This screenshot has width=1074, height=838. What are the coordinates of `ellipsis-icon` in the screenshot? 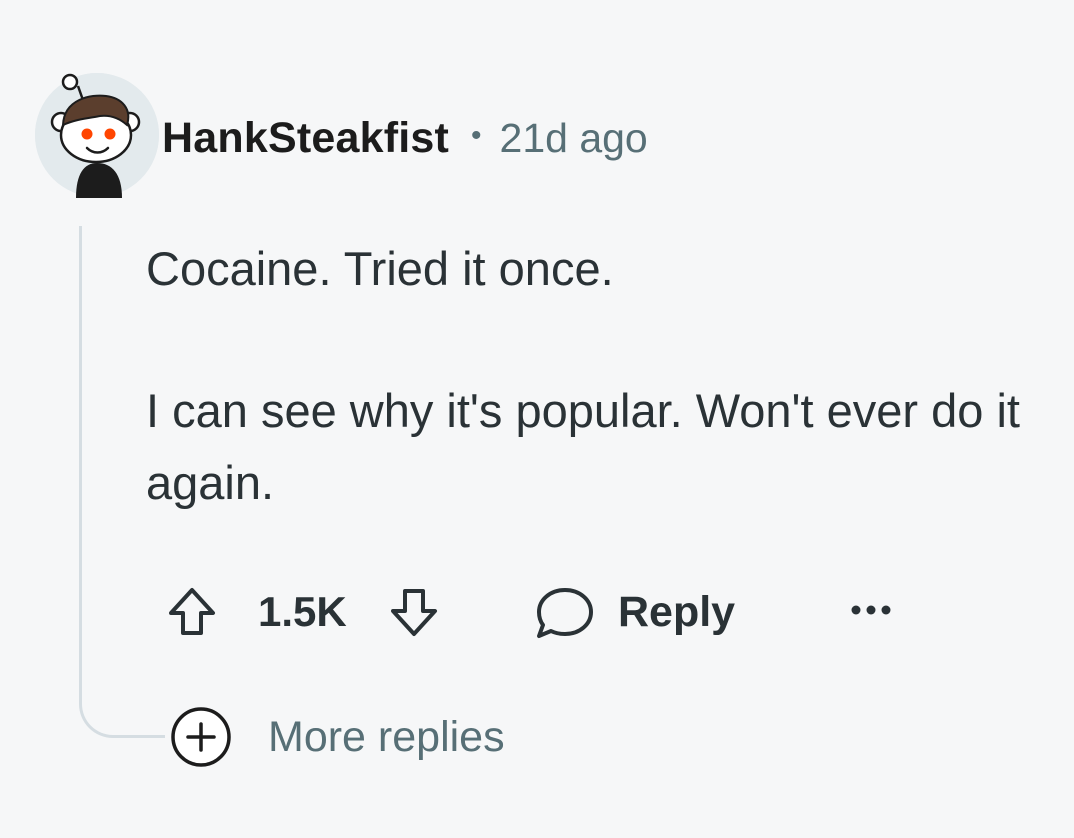 It's located at (871, 610).